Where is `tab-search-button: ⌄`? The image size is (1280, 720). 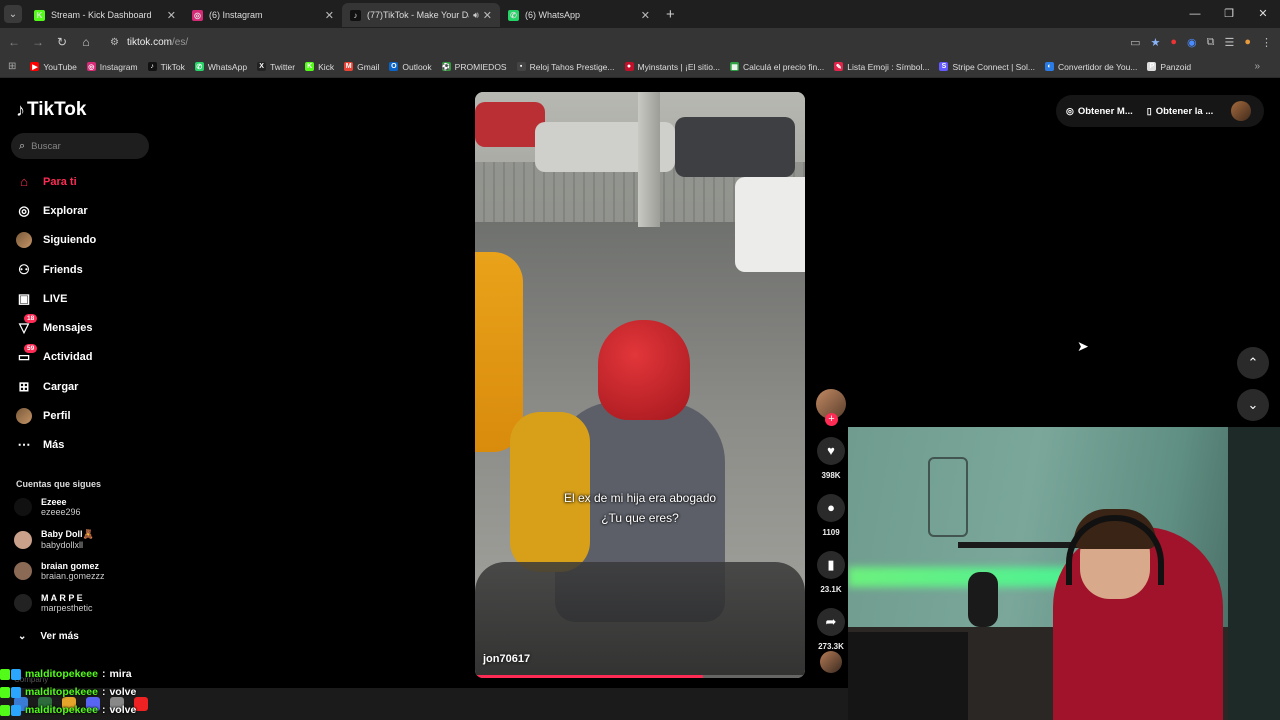
tab-search-button: ⌄ is located at coordinates (13, 14).